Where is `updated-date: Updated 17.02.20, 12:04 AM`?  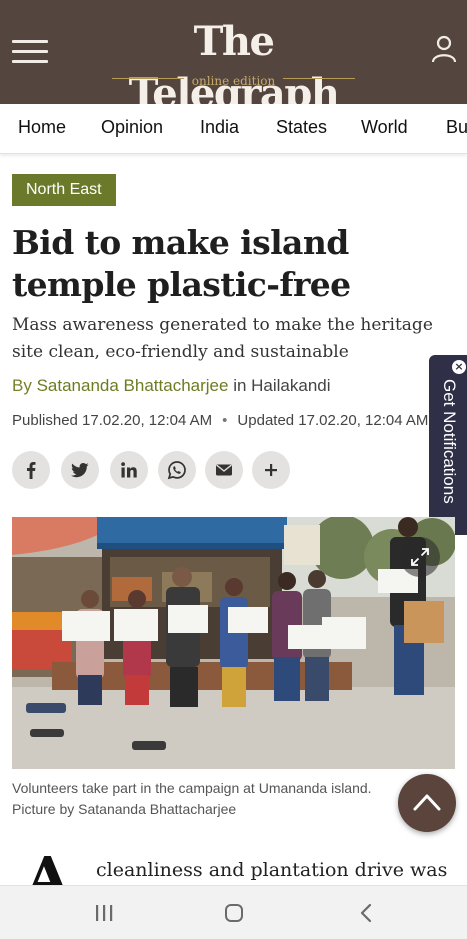
updated-date: Updated 17.02.20, 12:04 AM is located at coordinates (333, 420).